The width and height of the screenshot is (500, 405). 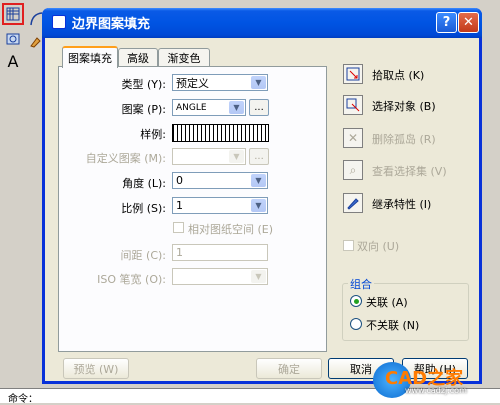 What do you see at coordinates (356, 301) in the screenshot?
I see `associative-radio` at bounding box center [356, 301].